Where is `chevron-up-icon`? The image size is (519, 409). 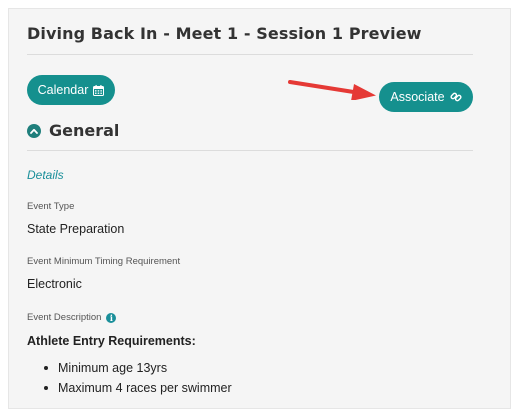
chevron-up-icon is located at coordinates (34, 130).